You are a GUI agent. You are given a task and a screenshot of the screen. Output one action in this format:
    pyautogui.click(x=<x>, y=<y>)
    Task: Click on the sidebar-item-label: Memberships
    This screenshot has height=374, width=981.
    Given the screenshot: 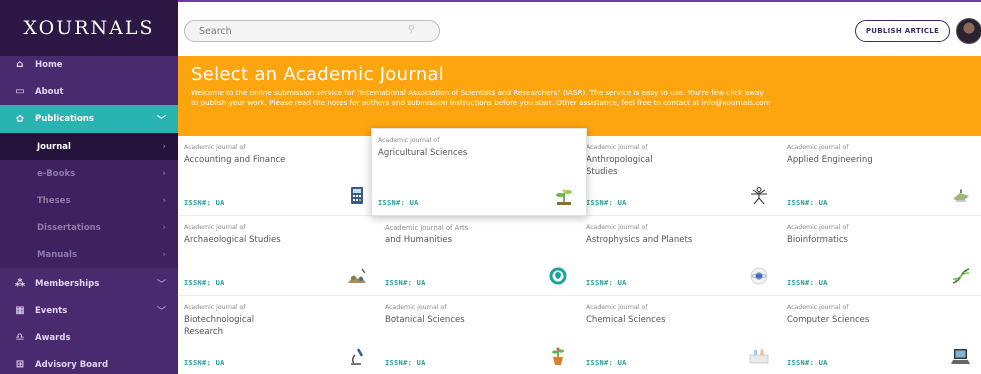 What is the action you would take?
    pyautogui.click(x=67, y=283)
    